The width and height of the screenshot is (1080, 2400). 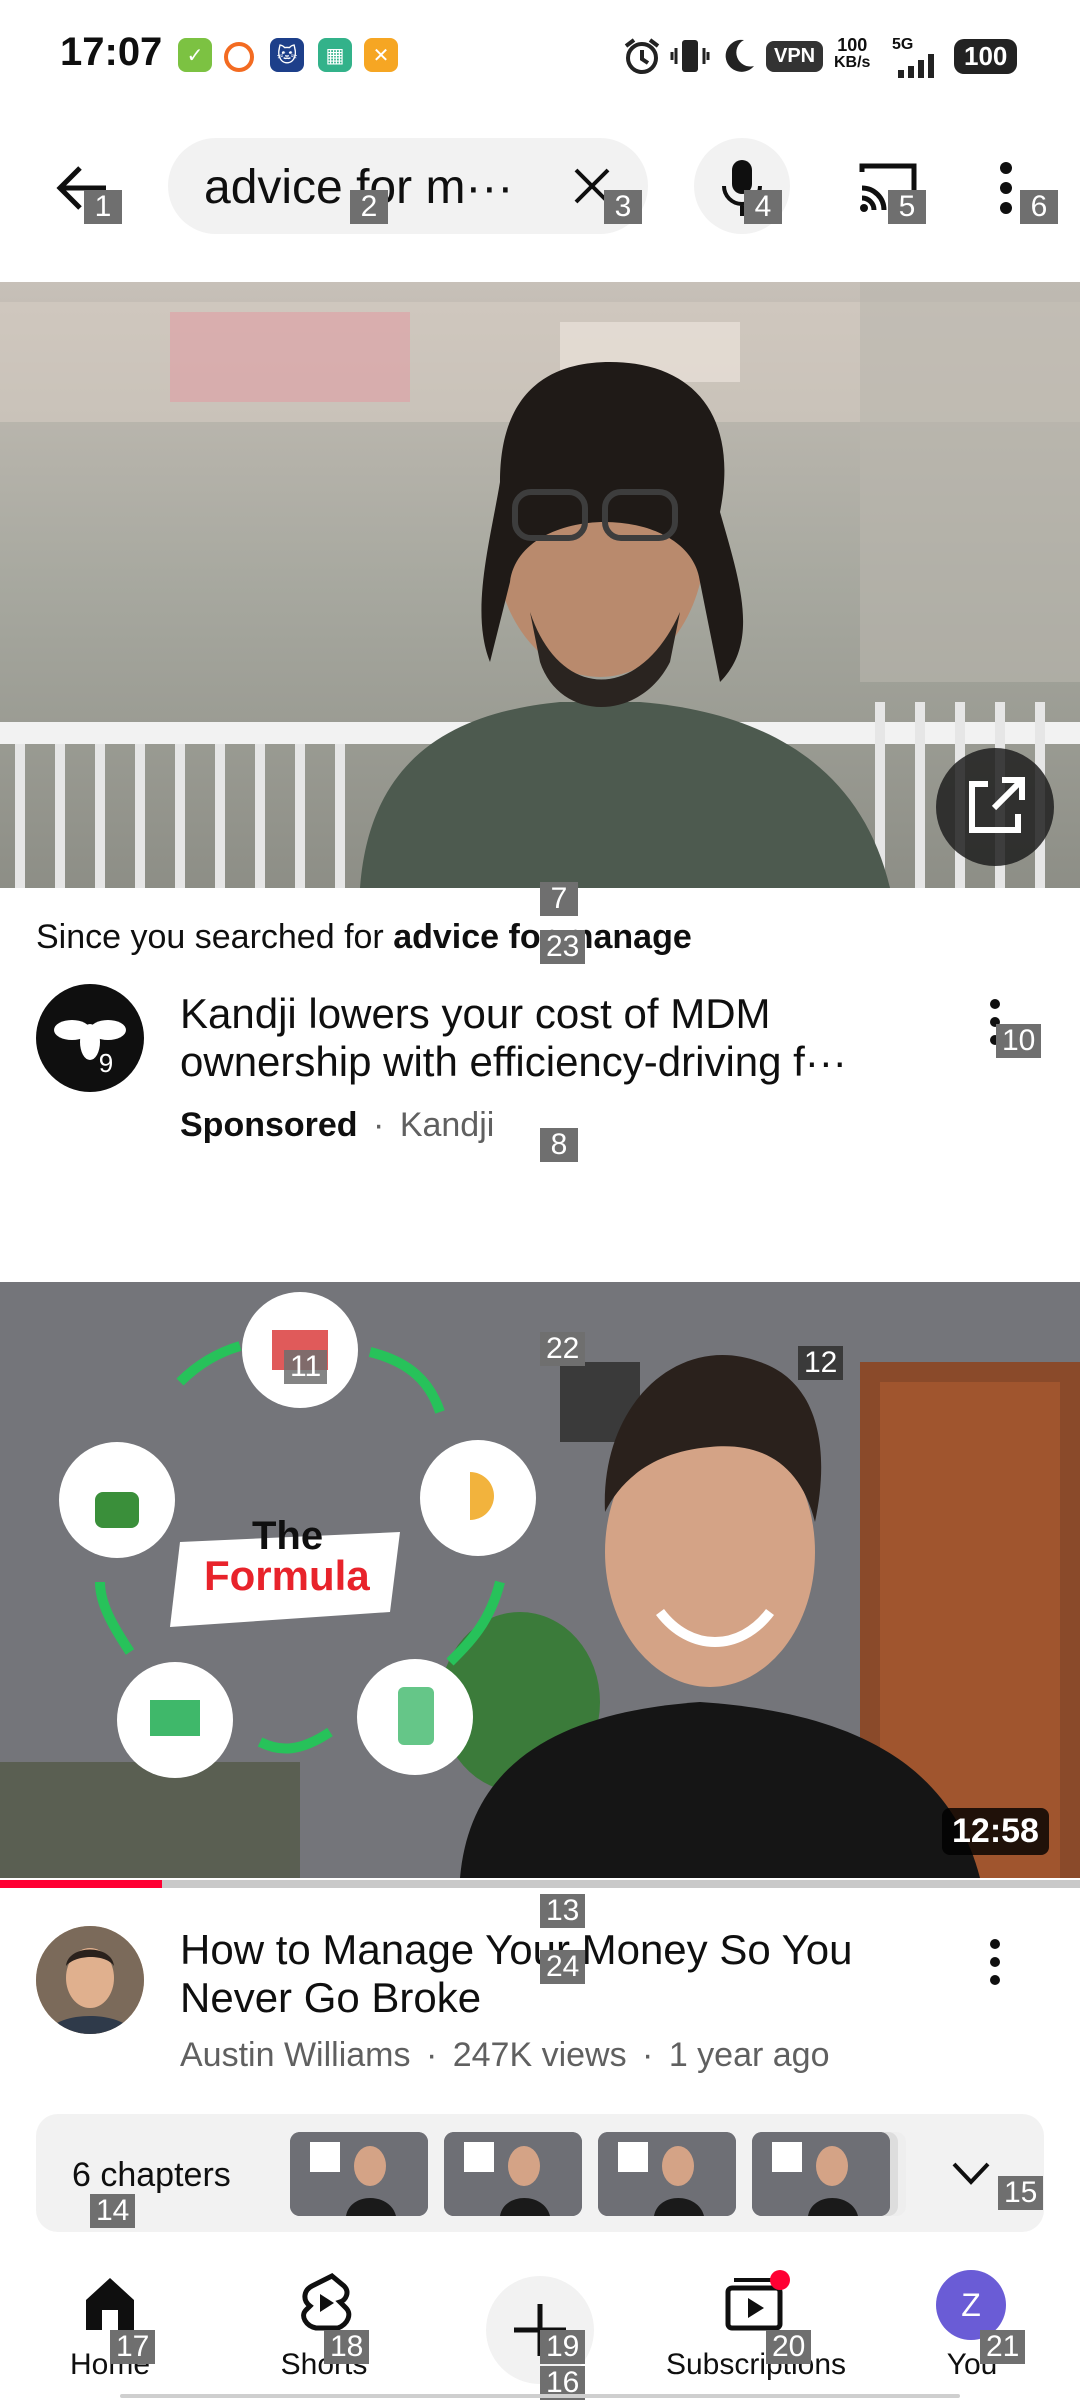 What do you see at coordinates (103, 207) in the screenshot?
I see `label-tag: 1` at bounding box center [103, 207].